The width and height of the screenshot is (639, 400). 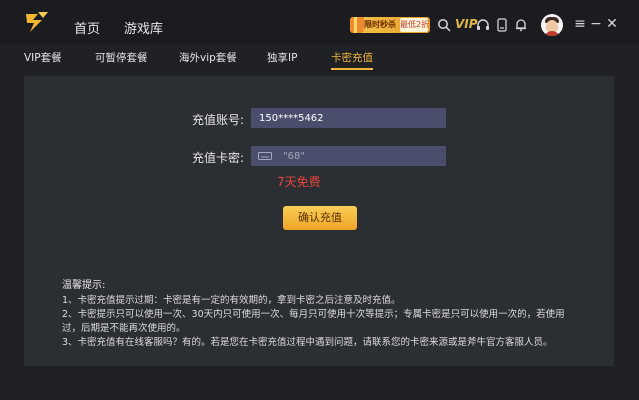 What do you see at coordinates (319, 22) in the screenshot?
I see `title-bar: 首页 游戏库 限时秒杀 最低2折 VIP ≡ − ✕` at bounding box center [319, 22].